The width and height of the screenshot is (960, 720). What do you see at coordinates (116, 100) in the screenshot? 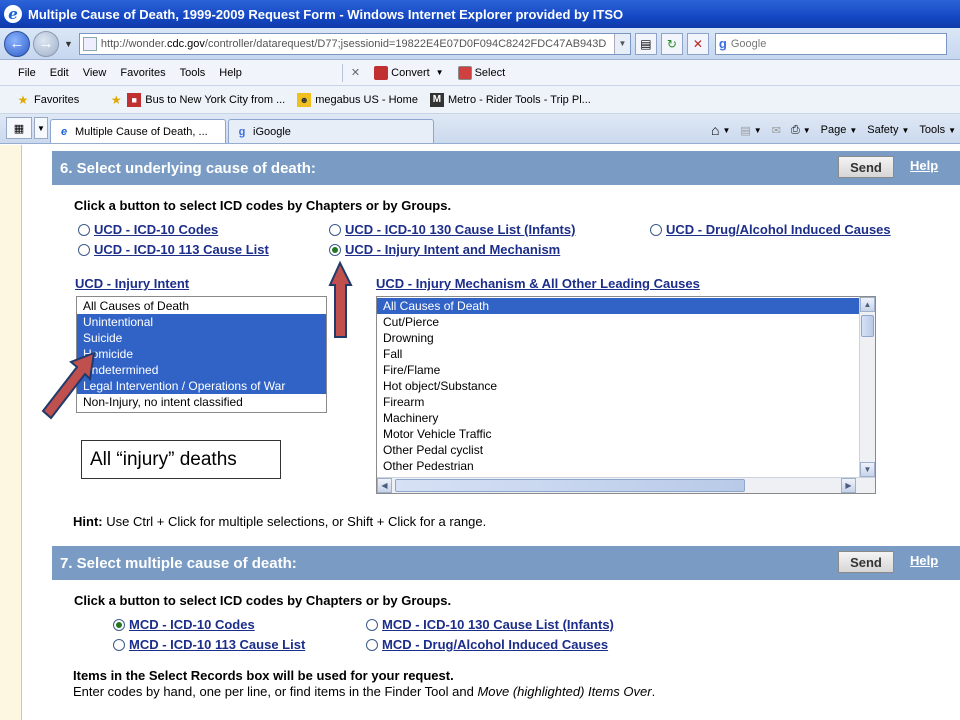
I see `add-favorite-icon: ★` at bounding box center [116, 100].